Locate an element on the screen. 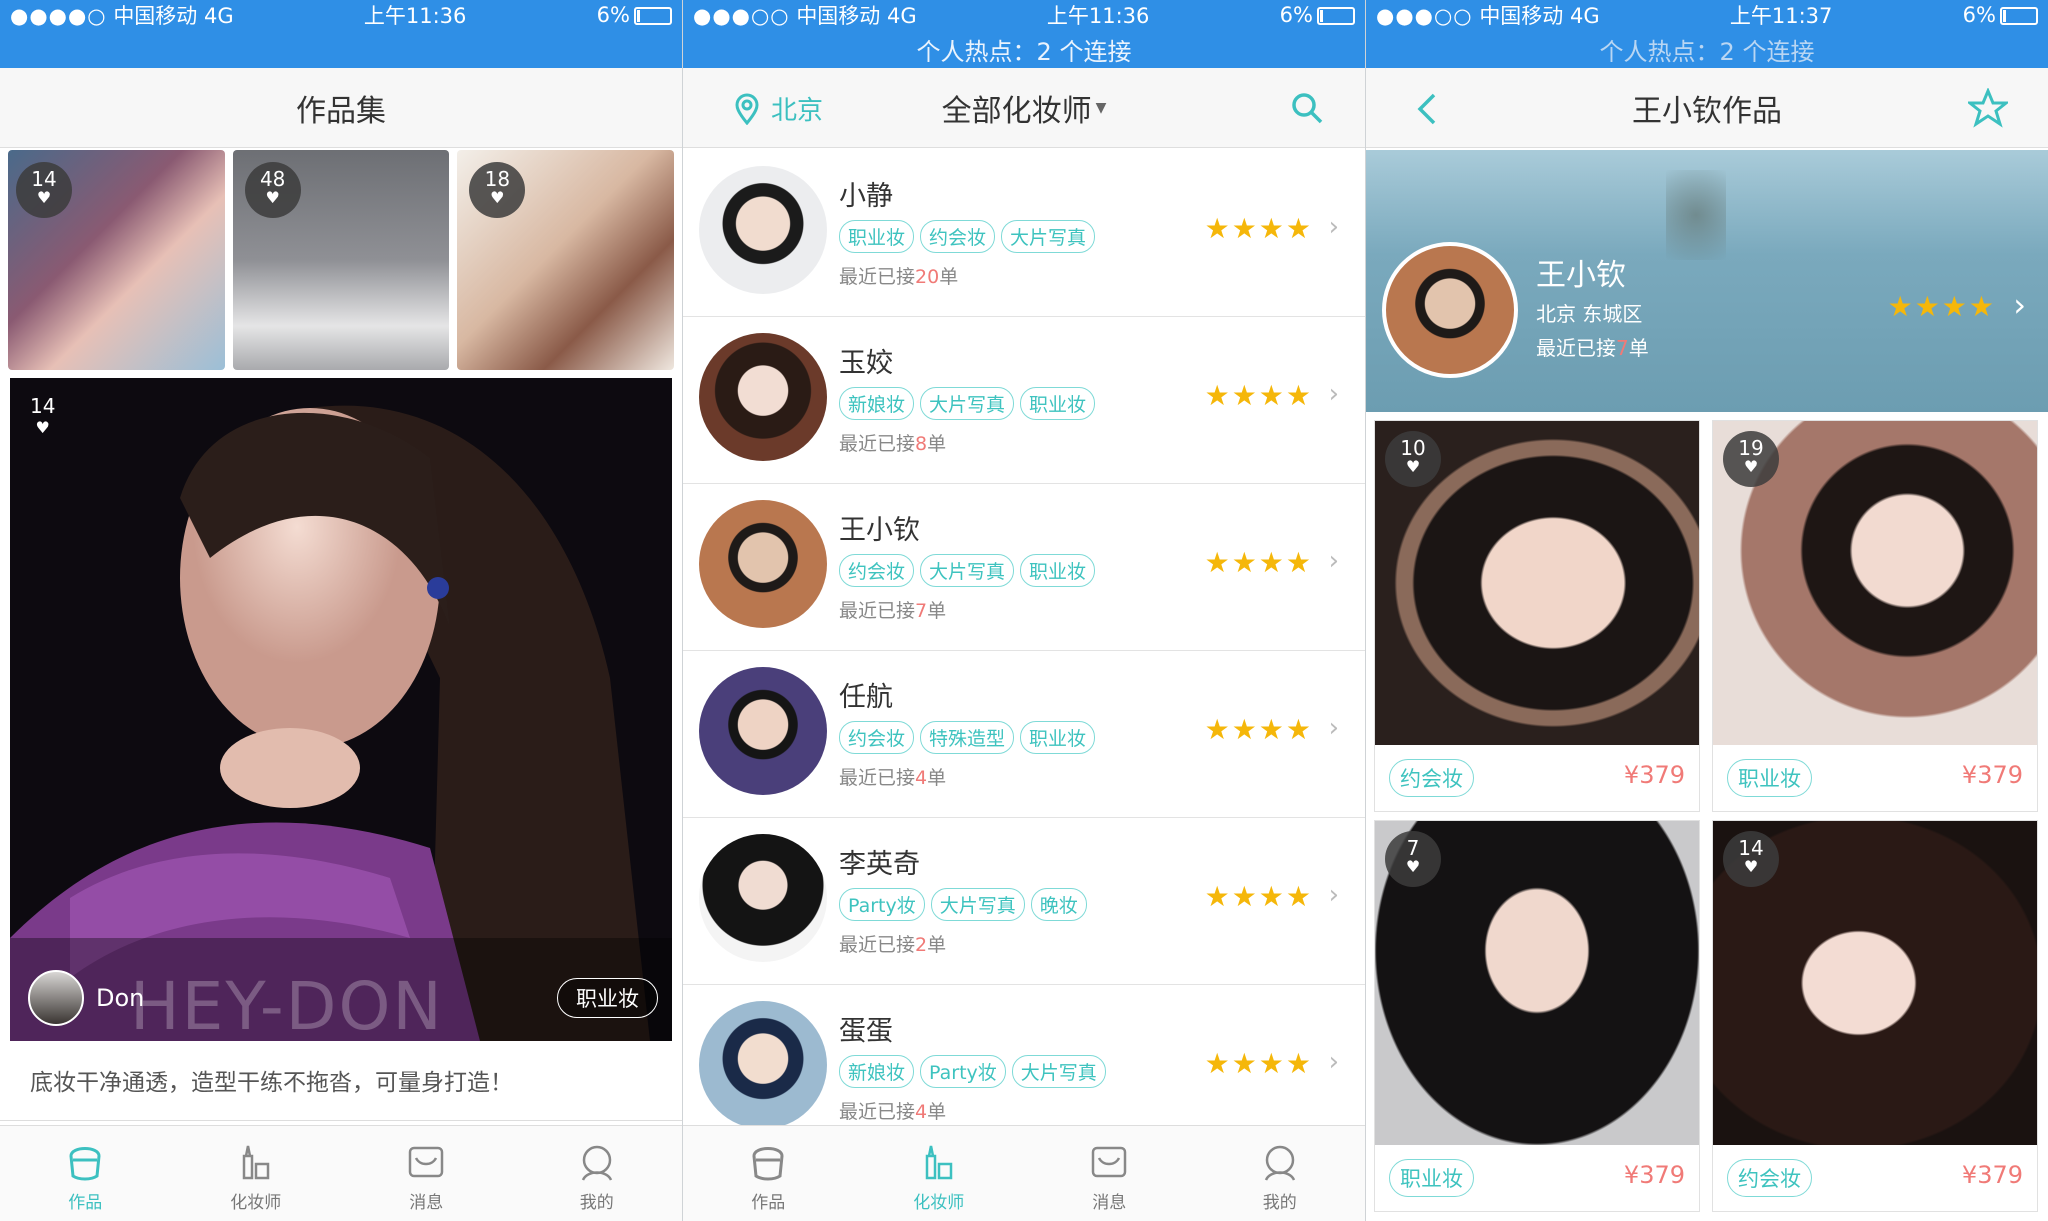 The height and width of the screenshot is (1221, 2048). style-tags: Party妆 大片写真 晚妆 is located at coordinates (963, 904).